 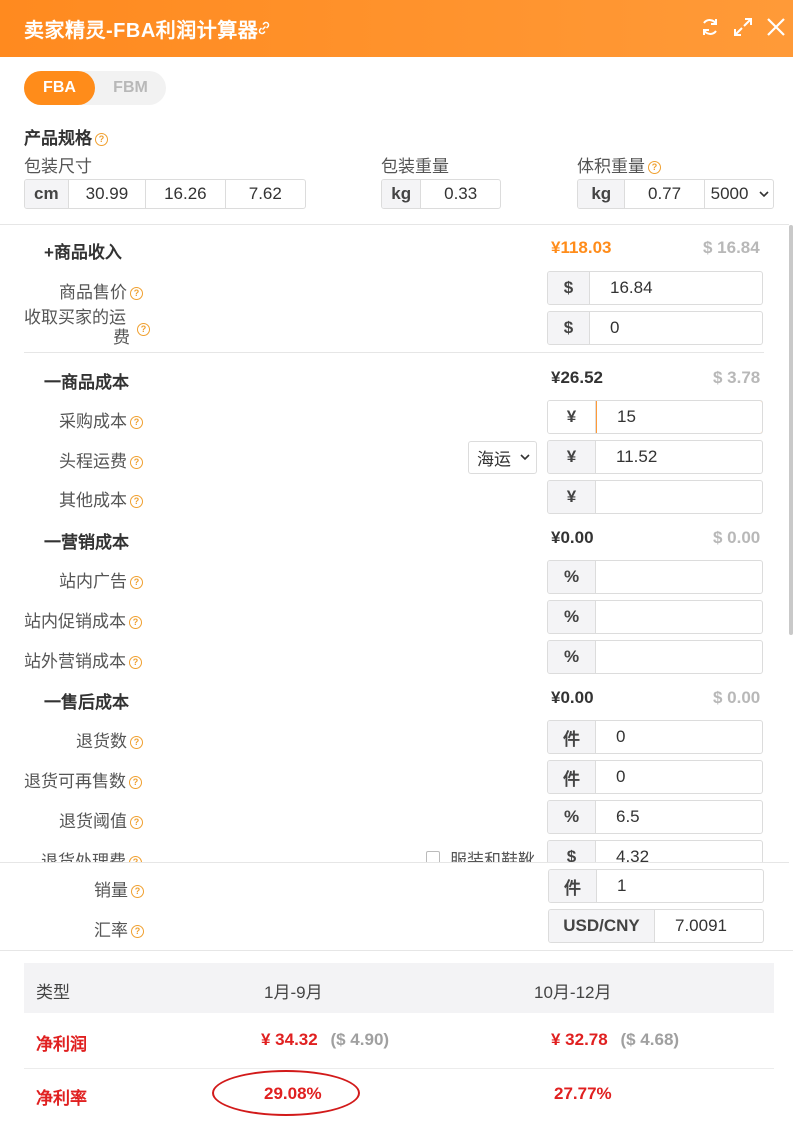 I want to click on quantity-field: 件 1, so click(x=656, y=886).